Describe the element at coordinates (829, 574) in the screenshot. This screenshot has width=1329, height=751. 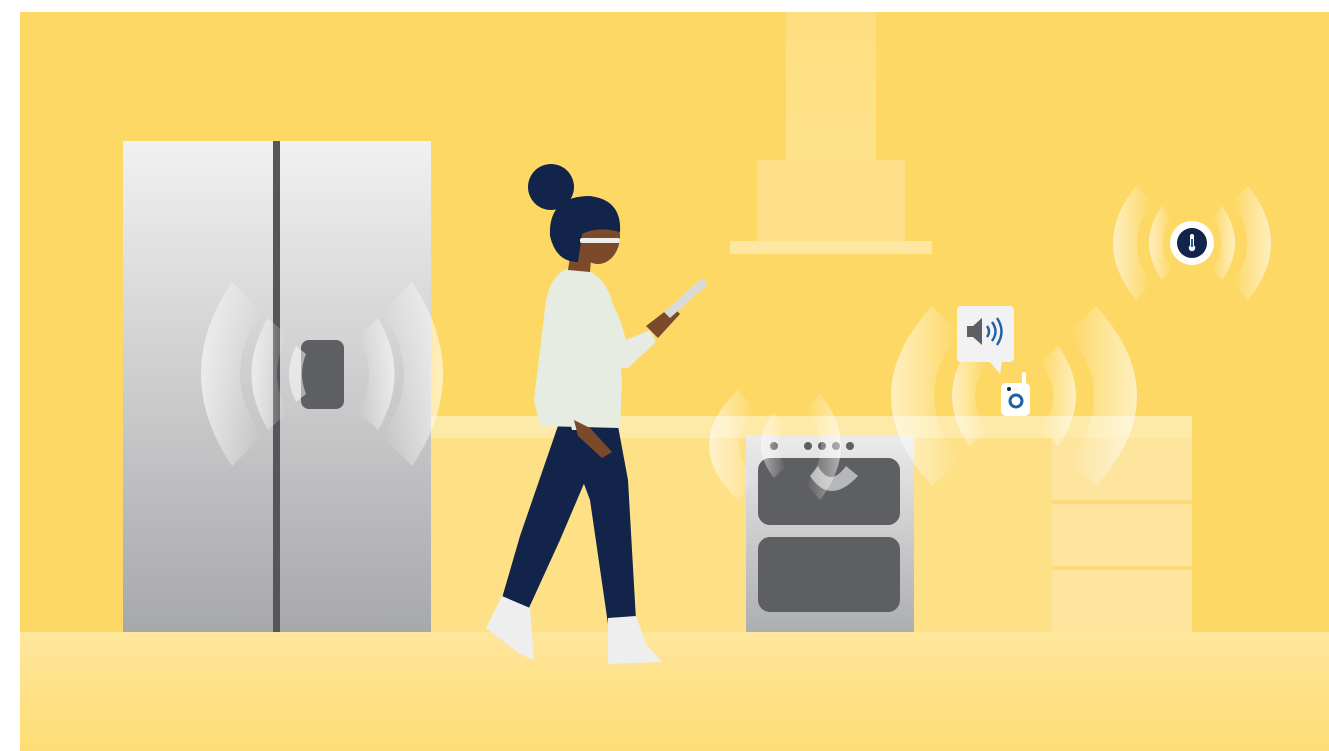
I see `oven-lower-door` at that location.